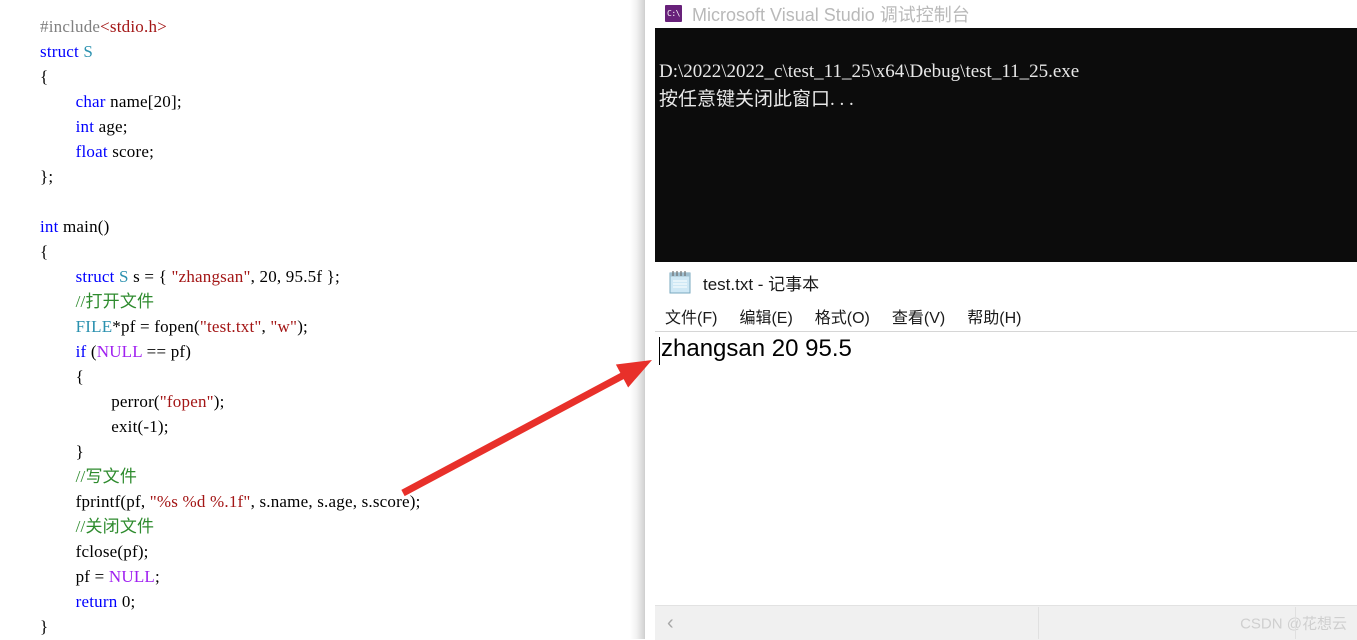 This screenshot has height=640, width=1357. Describe the element at coordinates (230, 551) in the screenshot. I see `code-line: fclose(pf);` at that location.